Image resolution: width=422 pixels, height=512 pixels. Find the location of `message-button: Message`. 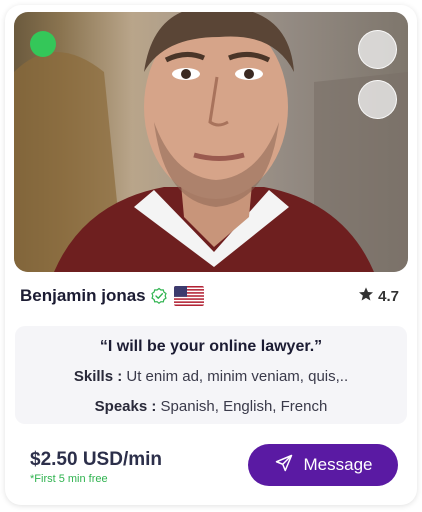

message-button: Message is located at coordinates (323, 465).